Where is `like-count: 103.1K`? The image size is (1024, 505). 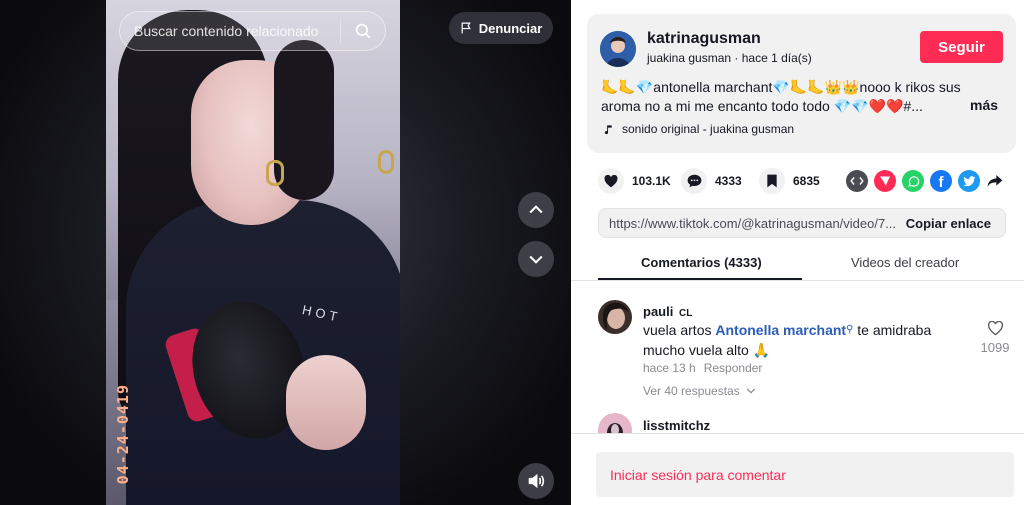
like-count: 103.1K is located at coordinates (651, 181).